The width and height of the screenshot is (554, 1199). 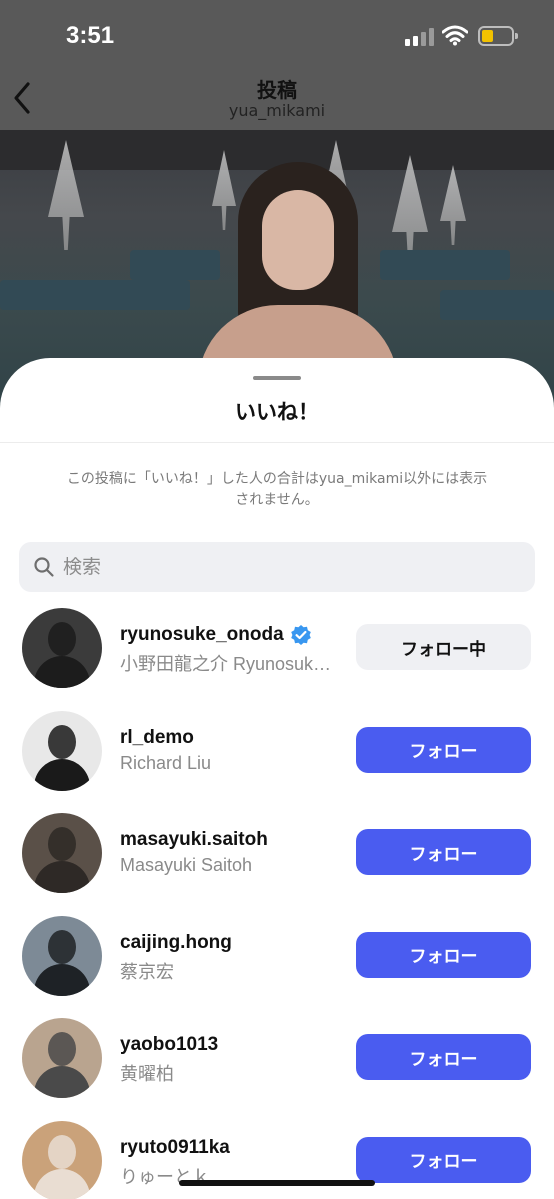 What do you see at coordinates (277, 860) in the screenshot?
I see `list-item: masayuki.saitoh Masayuki Saitoh フォロー` at bounding box center [277, 860].